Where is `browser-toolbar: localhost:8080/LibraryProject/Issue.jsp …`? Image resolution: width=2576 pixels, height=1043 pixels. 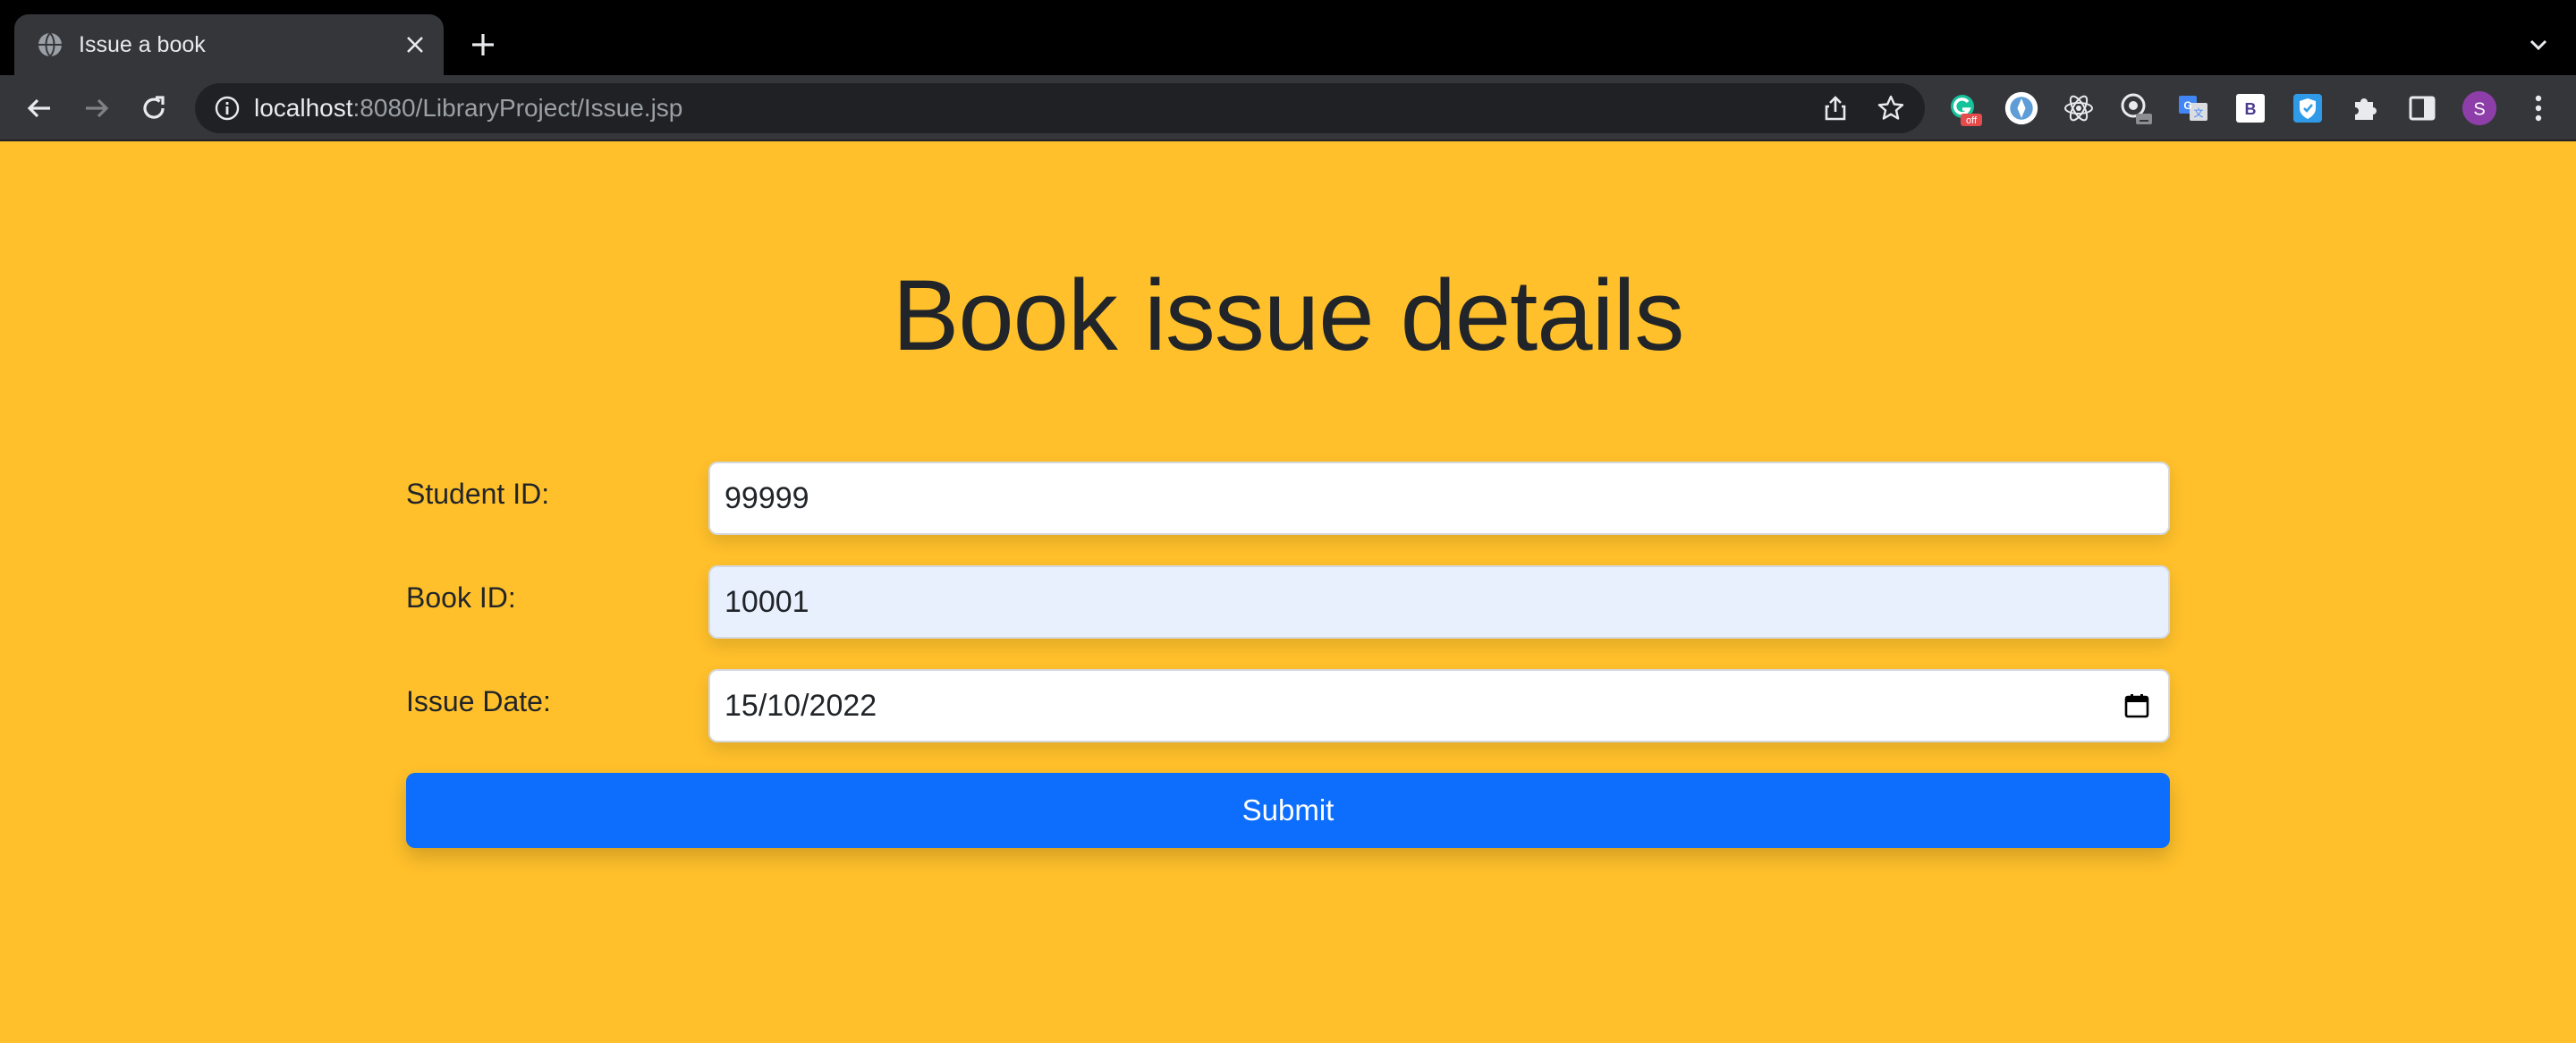
browser-toolbar: localhost:8080/LibraryProject/Issue.jsp … is located at coordinates (1288, 108).